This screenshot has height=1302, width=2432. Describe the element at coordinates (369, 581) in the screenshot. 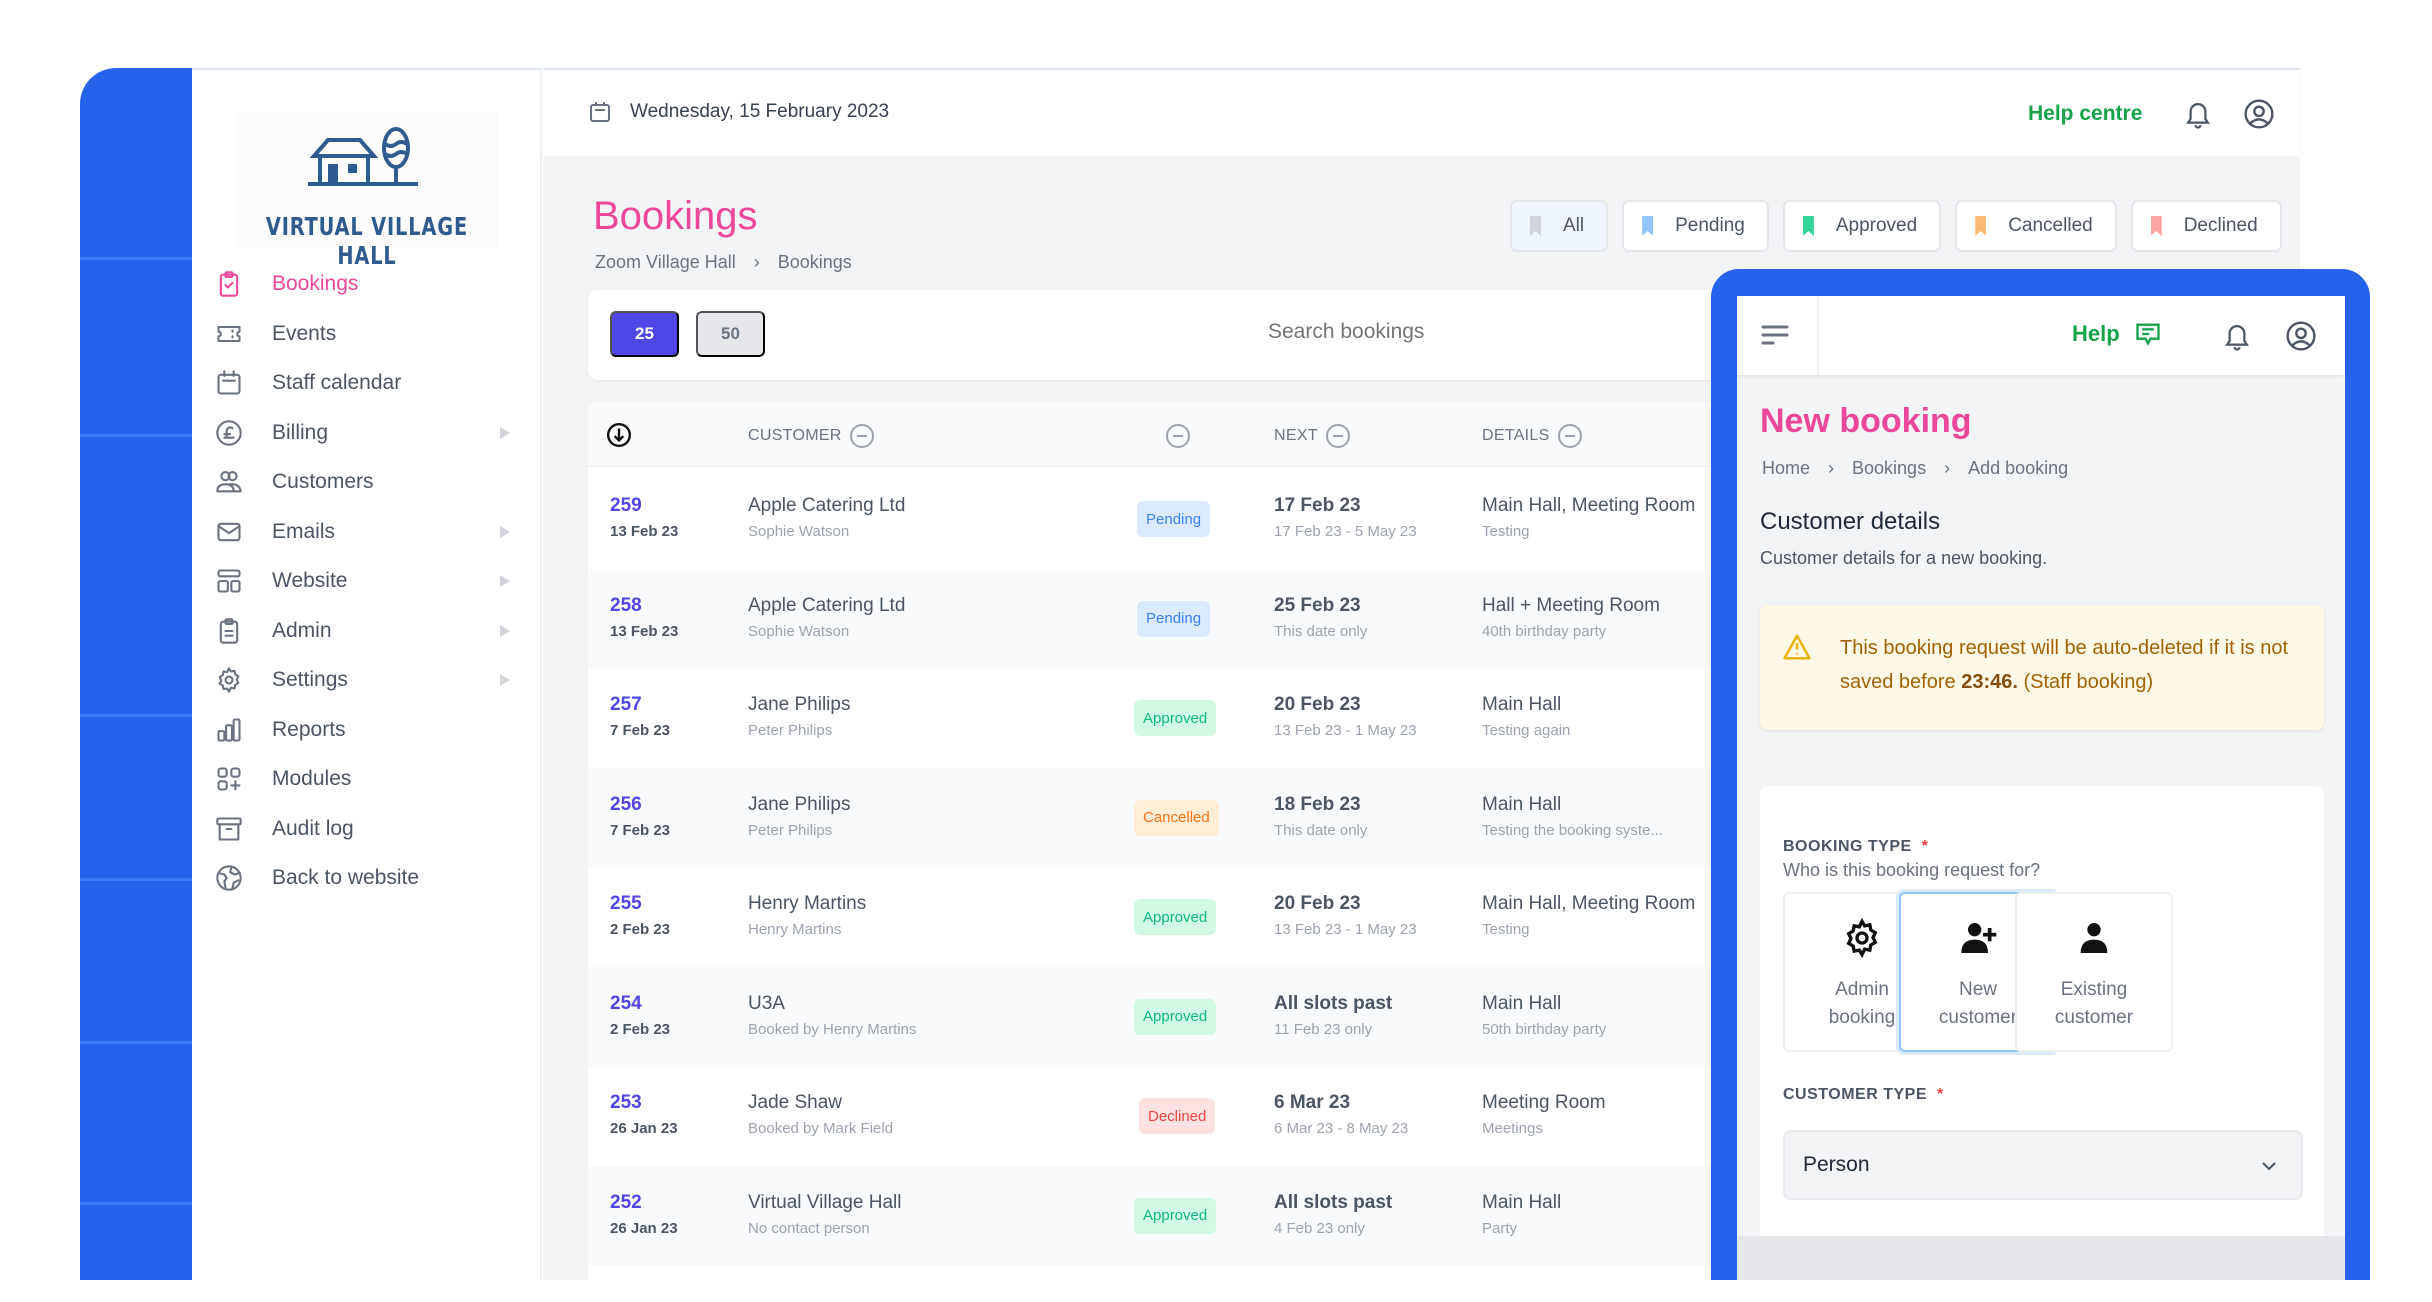

I see `sidebar-item-website: Website` at that location.